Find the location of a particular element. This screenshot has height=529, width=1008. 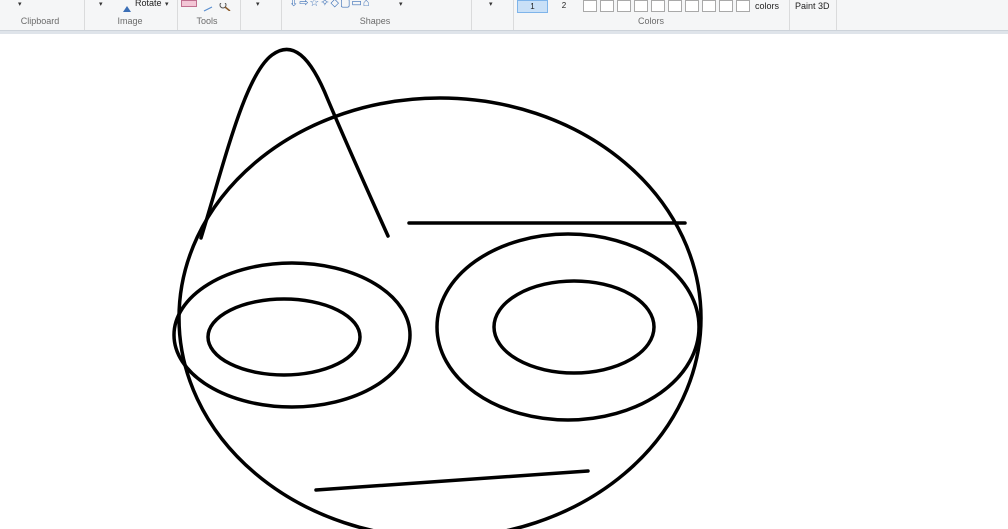

group-label-tools: Tools is located at coordinates (207, 21).